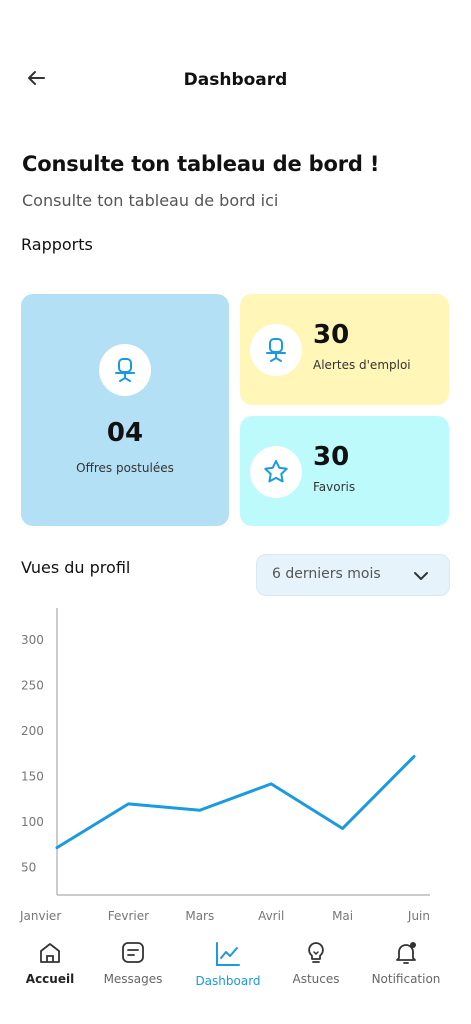 This screenshot has height=1024, width=471. I want to click on period-select: 6 derniers mois, so click(353, 575).